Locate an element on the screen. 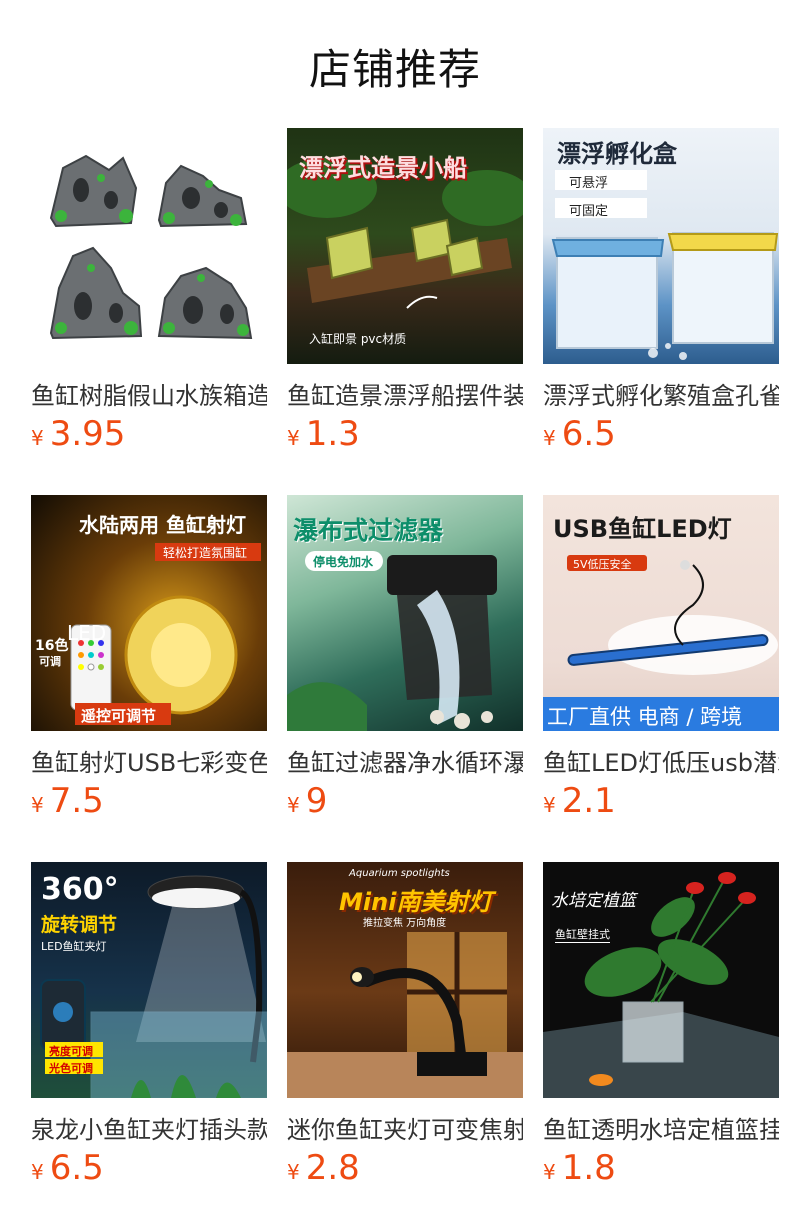 The height and width of the screenshot is (1230, 790). product-price: ¥1.8 is located at coordinates (579, 1168).